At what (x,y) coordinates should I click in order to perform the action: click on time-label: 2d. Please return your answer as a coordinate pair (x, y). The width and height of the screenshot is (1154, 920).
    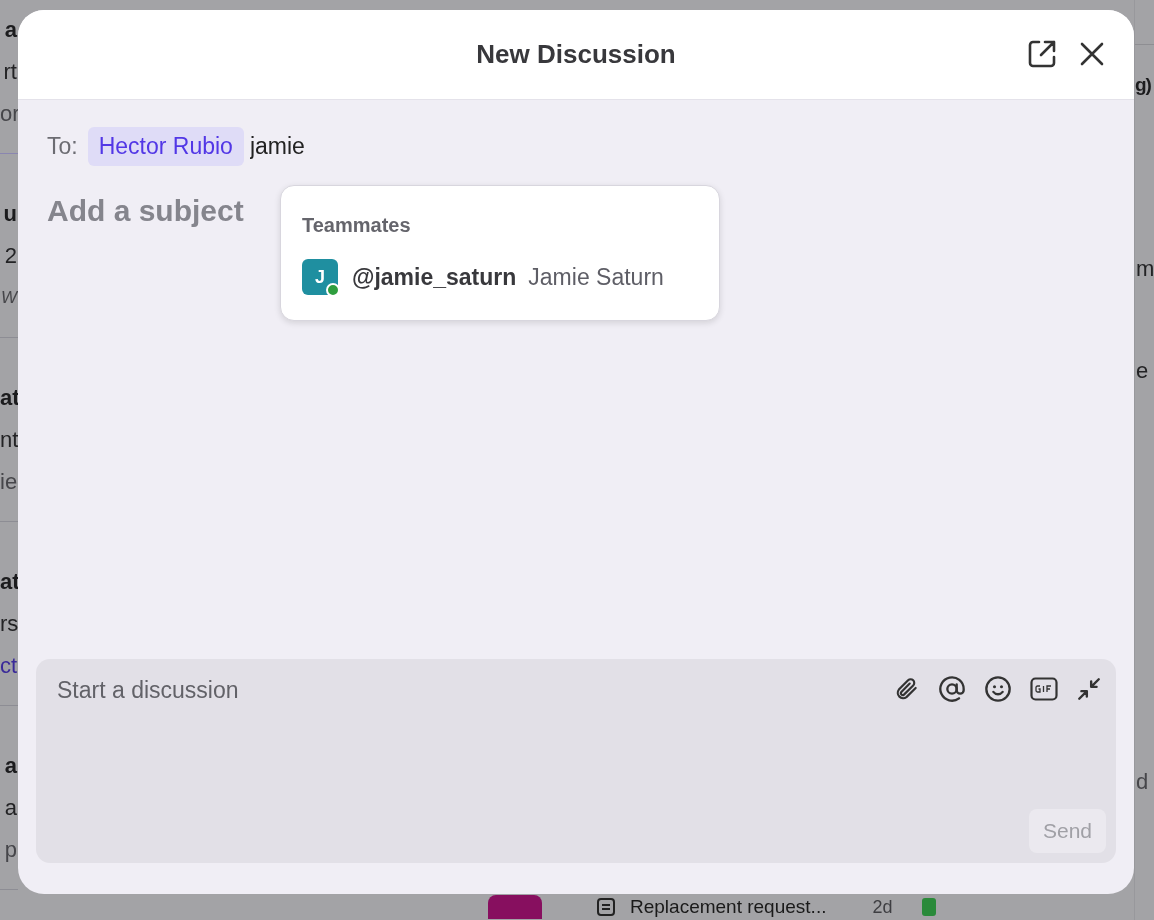
    Looking at the image, I should click on (882, 907).